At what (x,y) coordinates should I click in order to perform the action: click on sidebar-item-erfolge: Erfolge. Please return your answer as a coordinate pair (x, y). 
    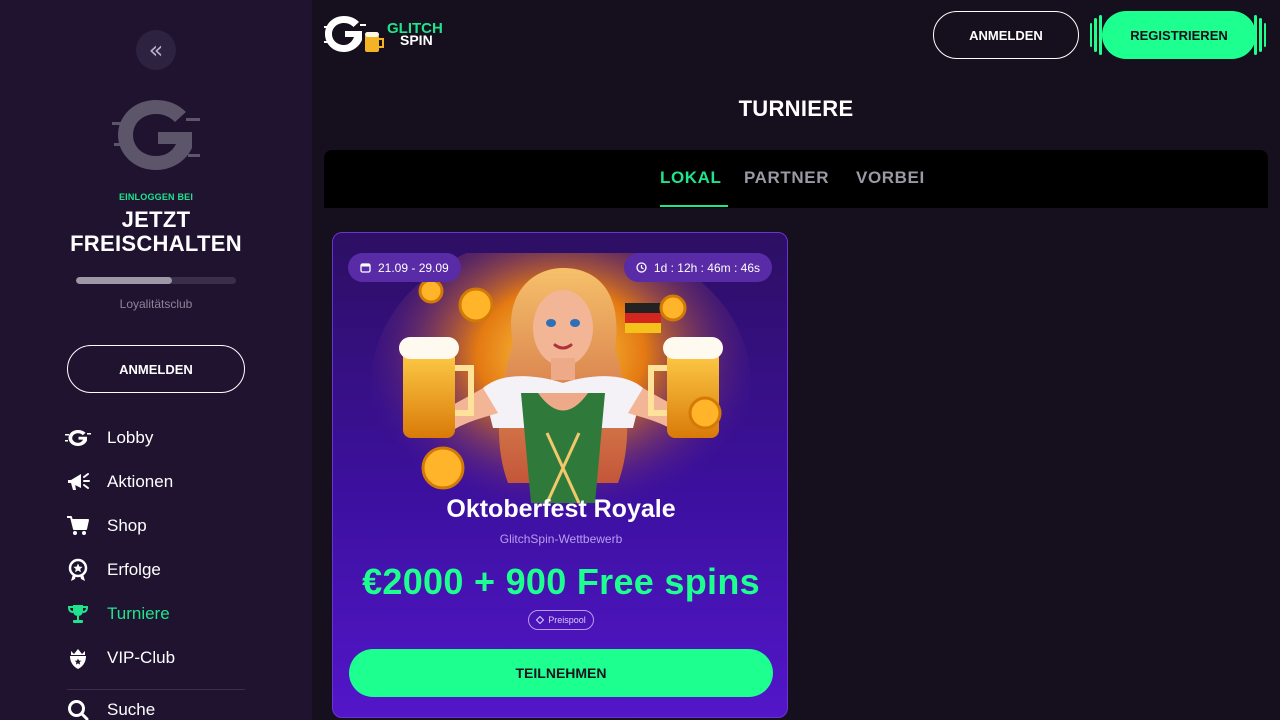
    Looking at the image, I should click on (164, 570).